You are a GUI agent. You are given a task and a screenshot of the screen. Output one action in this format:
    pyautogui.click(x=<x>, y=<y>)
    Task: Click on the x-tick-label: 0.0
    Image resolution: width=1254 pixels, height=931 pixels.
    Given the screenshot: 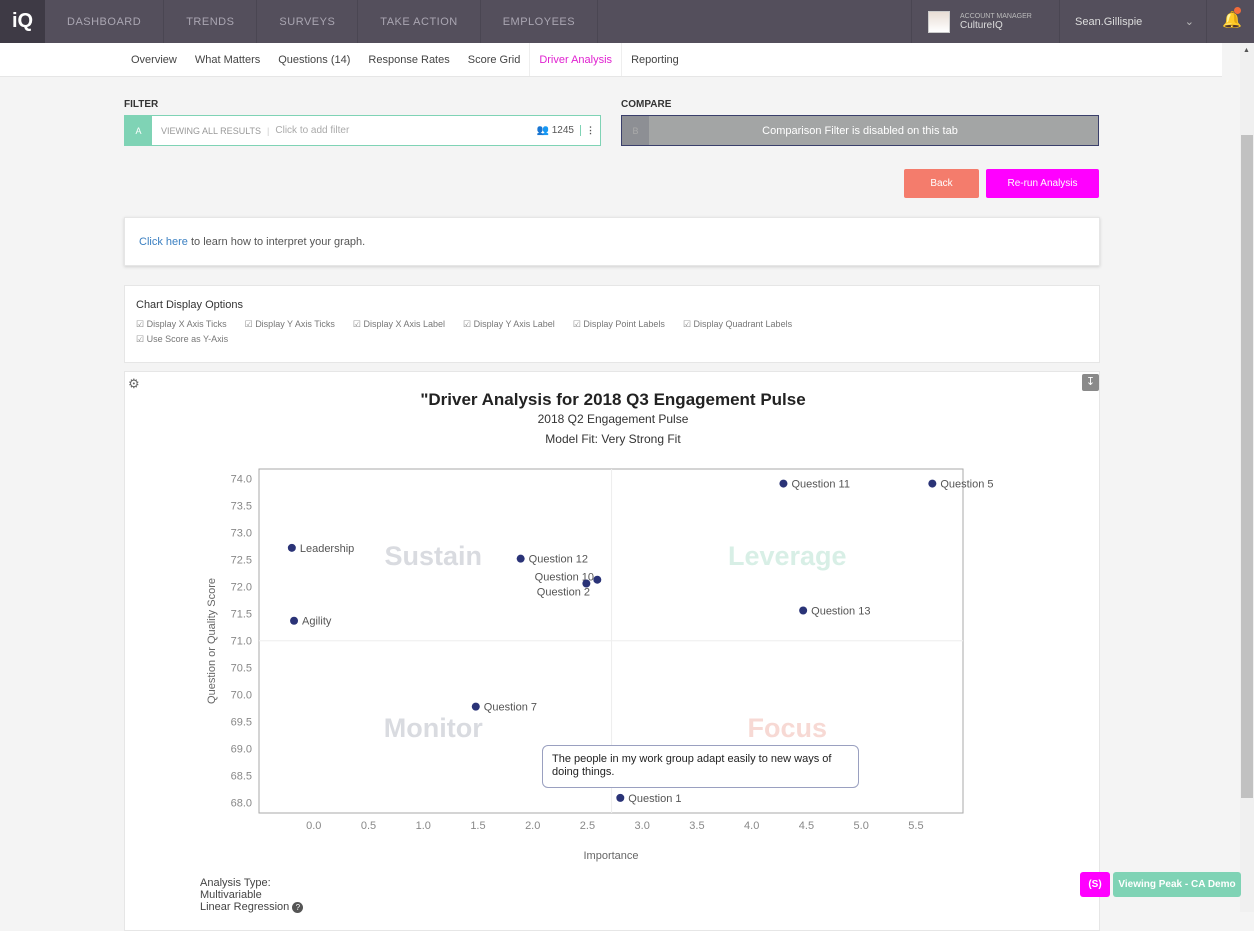 What is the action you would take?
    pyautogui.click(x=313, y=826)
    